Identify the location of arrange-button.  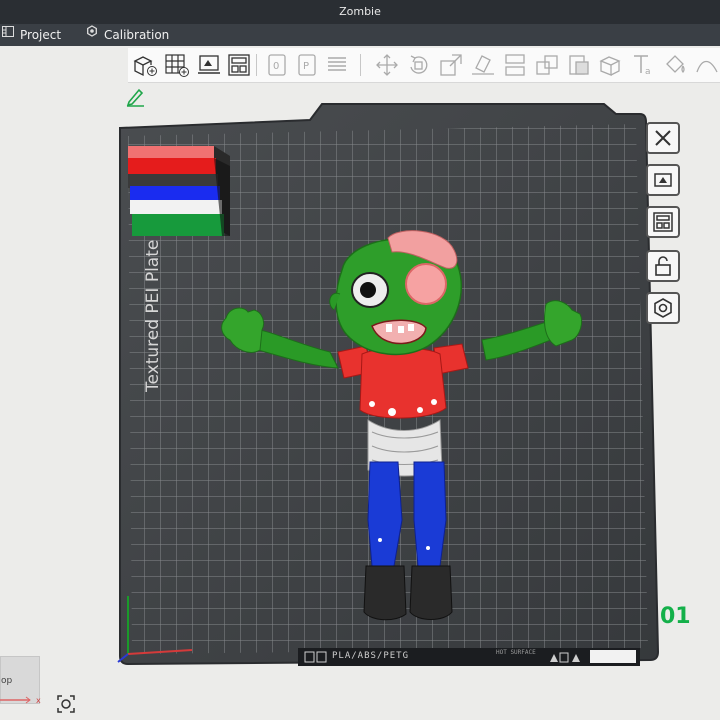
(663, 222).